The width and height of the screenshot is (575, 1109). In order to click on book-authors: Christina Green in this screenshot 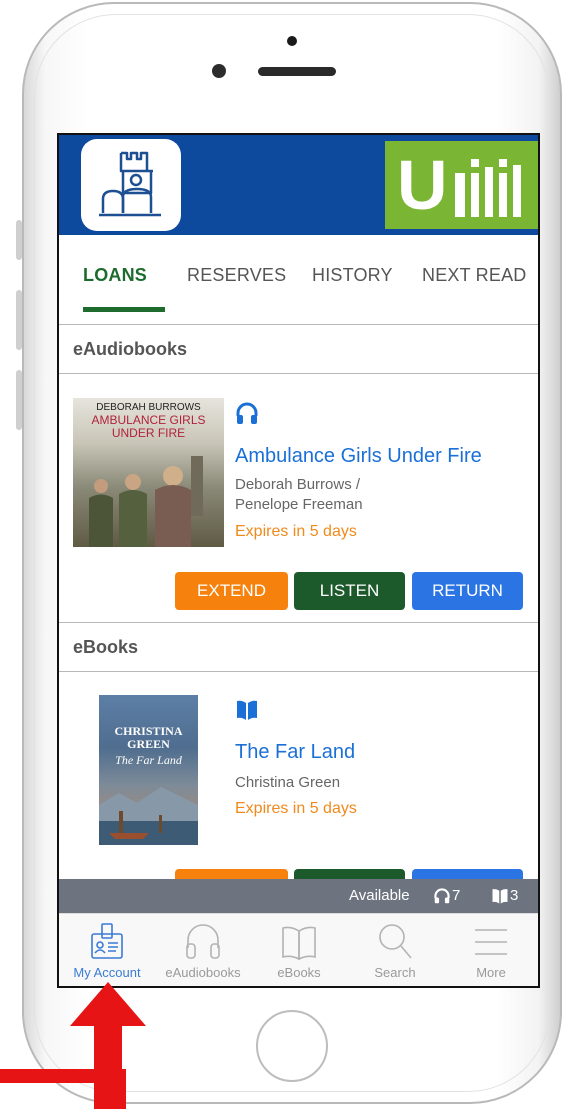, I will do `click(288, 782)`.